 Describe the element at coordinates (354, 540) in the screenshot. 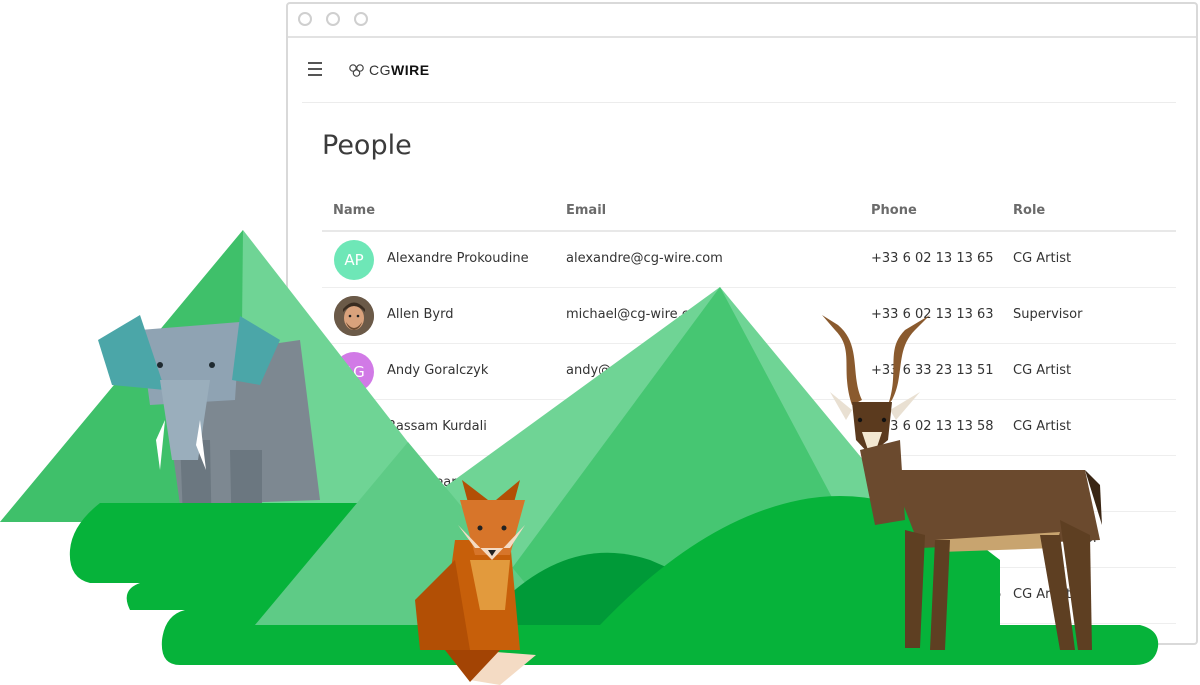

I see `avatar` at that location.